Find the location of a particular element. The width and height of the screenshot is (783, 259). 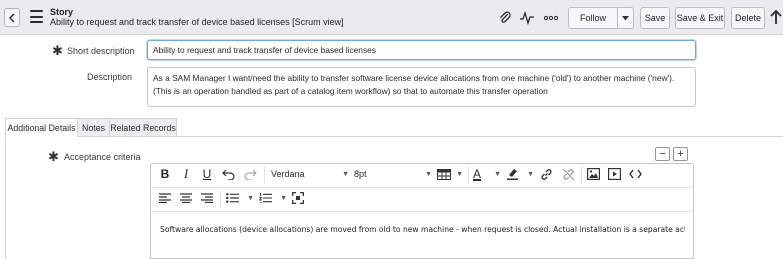

source-code-icon is located at coordinates (635, 174).